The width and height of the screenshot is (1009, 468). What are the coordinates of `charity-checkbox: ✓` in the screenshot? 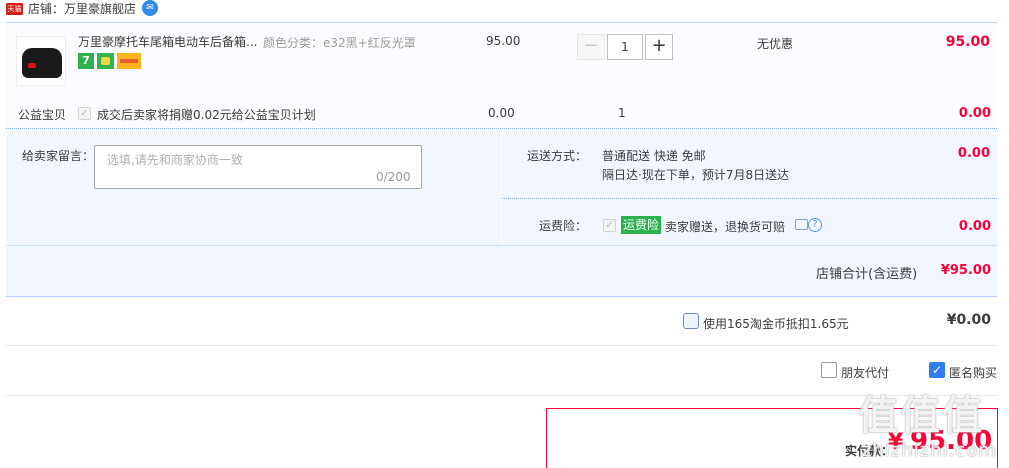 It's located at (84, 113).